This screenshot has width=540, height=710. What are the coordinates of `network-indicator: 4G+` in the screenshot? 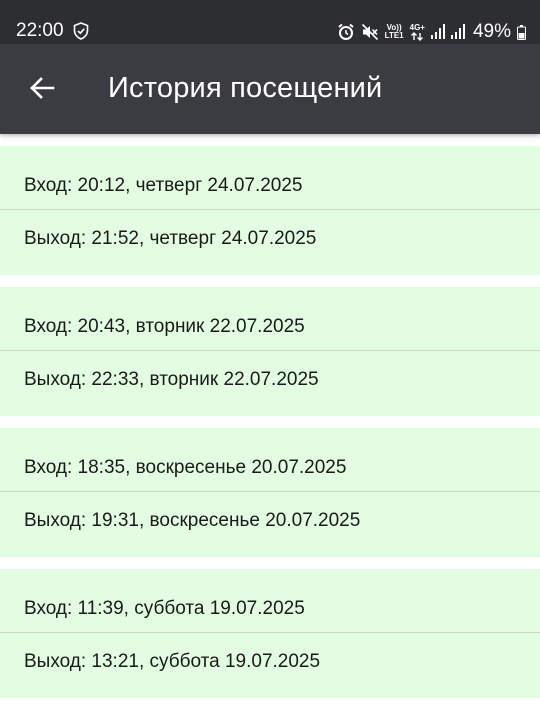 It's located at (417, 31).